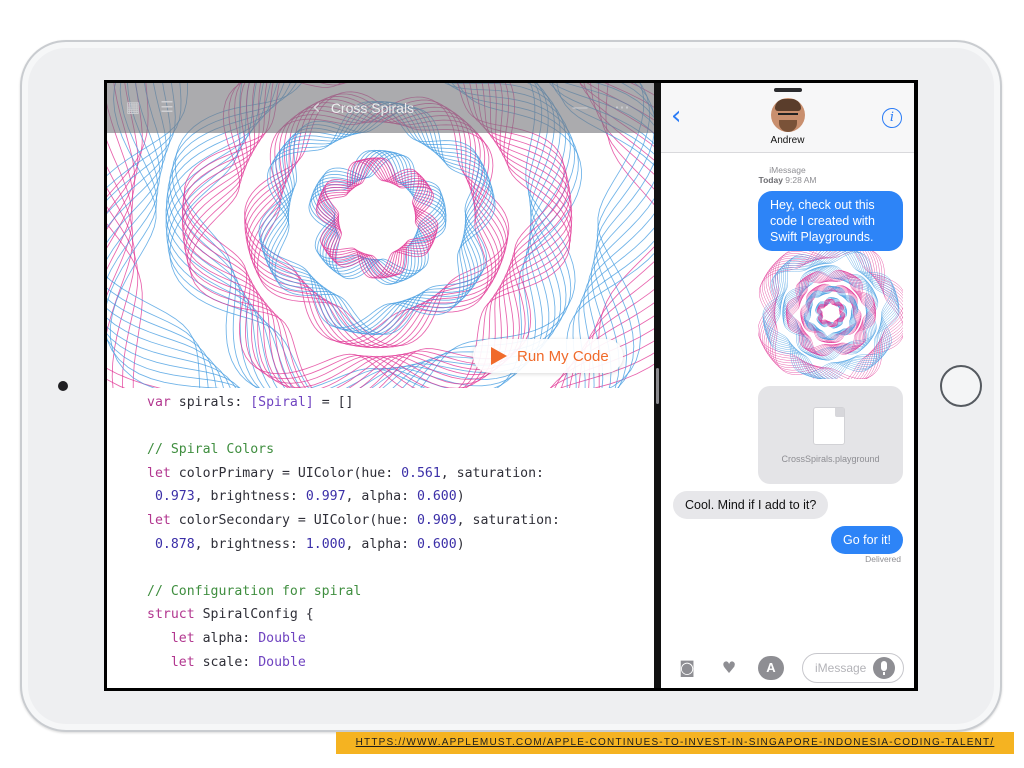  What do you see at coordinates (622, 108) in the screenshot?
I see `more-icon: ⋯` at bounding box center [622, 108].